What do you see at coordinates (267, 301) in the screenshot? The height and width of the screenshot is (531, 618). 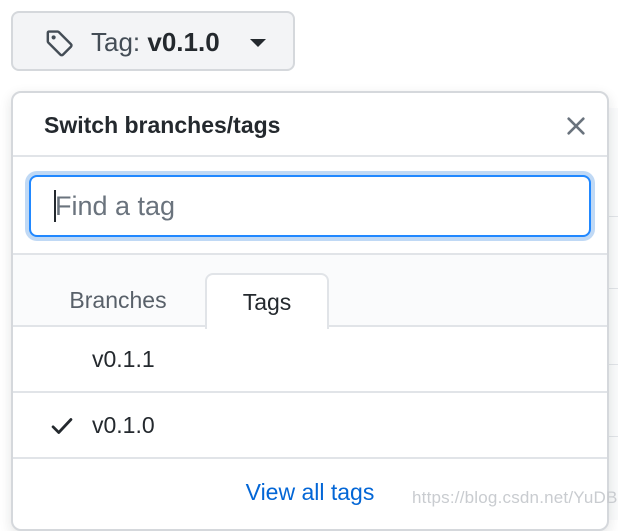 I see `tab-tags: Tags` at bounding box center [267, 301].